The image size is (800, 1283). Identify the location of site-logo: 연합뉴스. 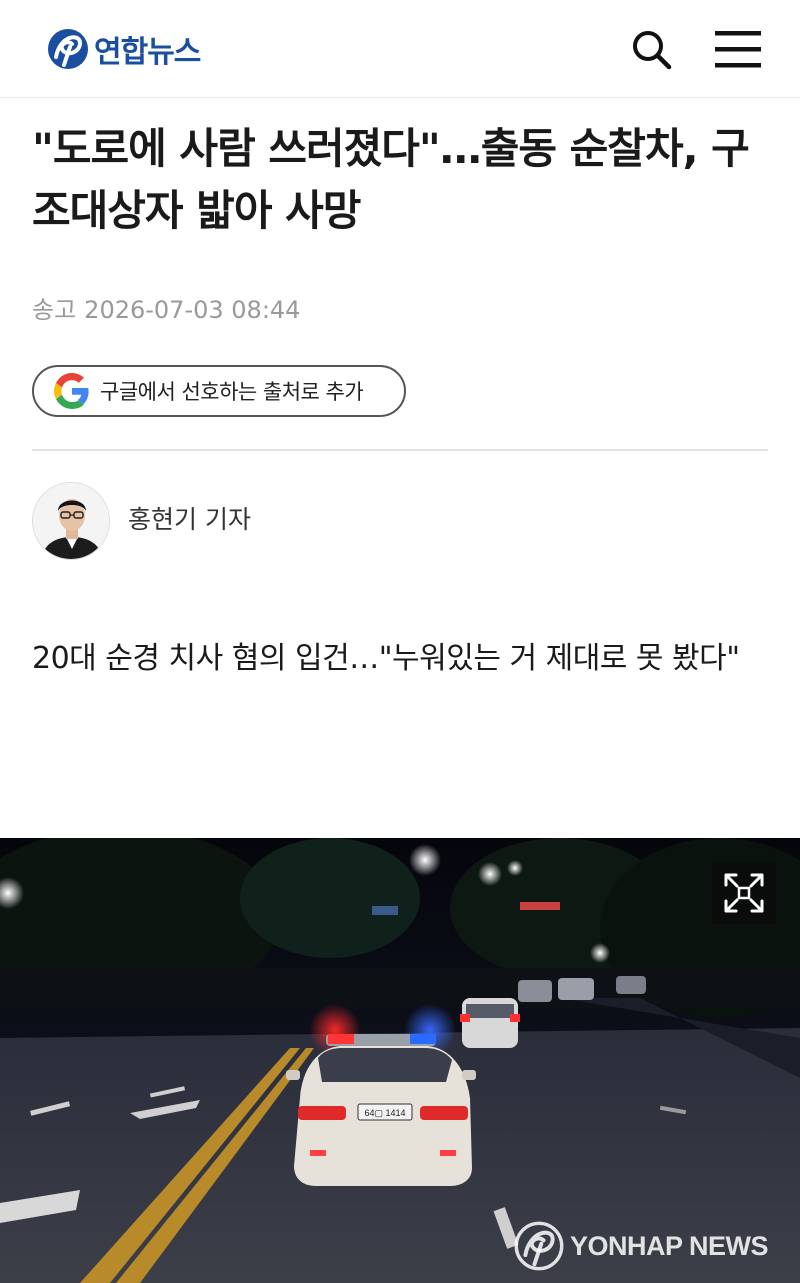
(123, 49).